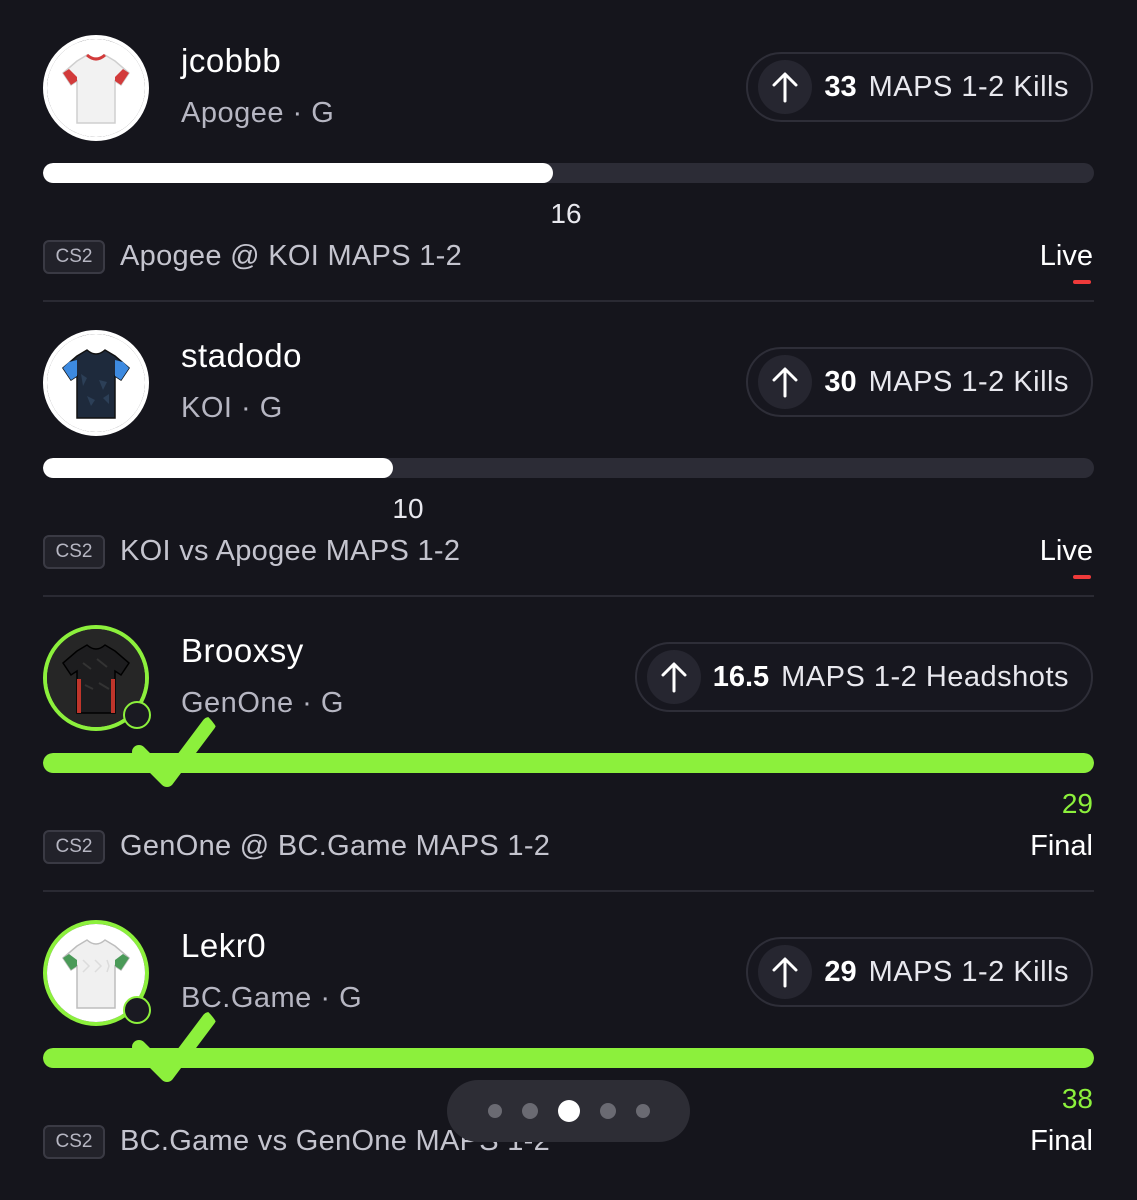 The image size is (1137, 1200). Describe the element at coordinates (224, 945) in the screenshot. I see `player-name: Lekr0` at that location.